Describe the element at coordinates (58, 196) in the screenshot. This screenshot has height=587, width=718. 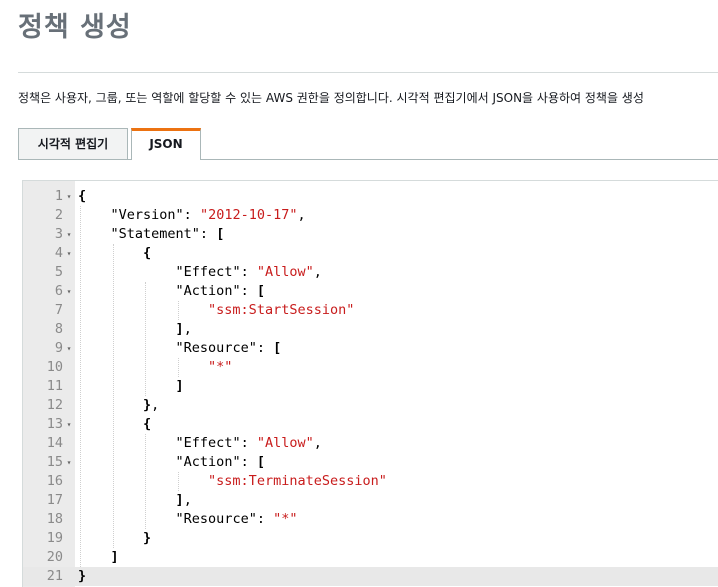
I see `line-number: 1` at that location.